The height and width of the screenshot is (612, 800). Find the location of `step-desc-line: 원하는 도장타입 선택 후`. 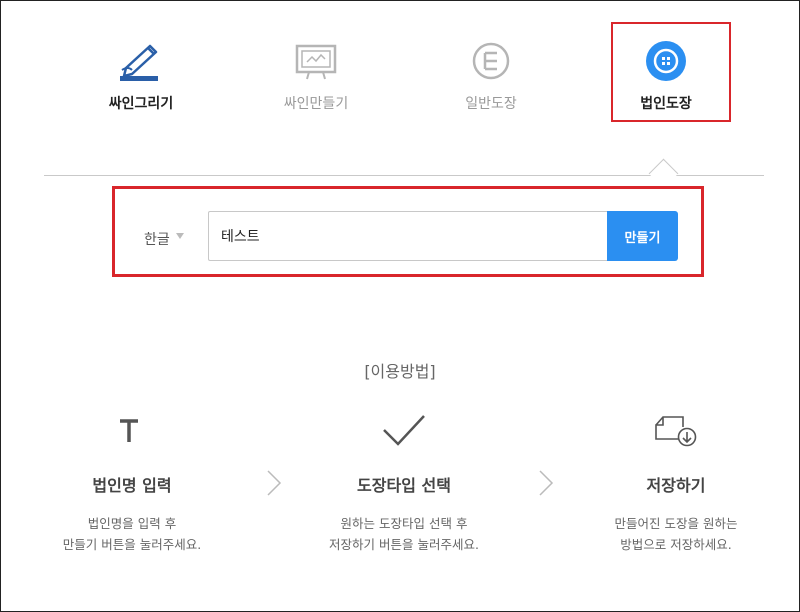

step-desc-line: 원하는 도장타입 선택 후 is located at coordinates (404, 523).